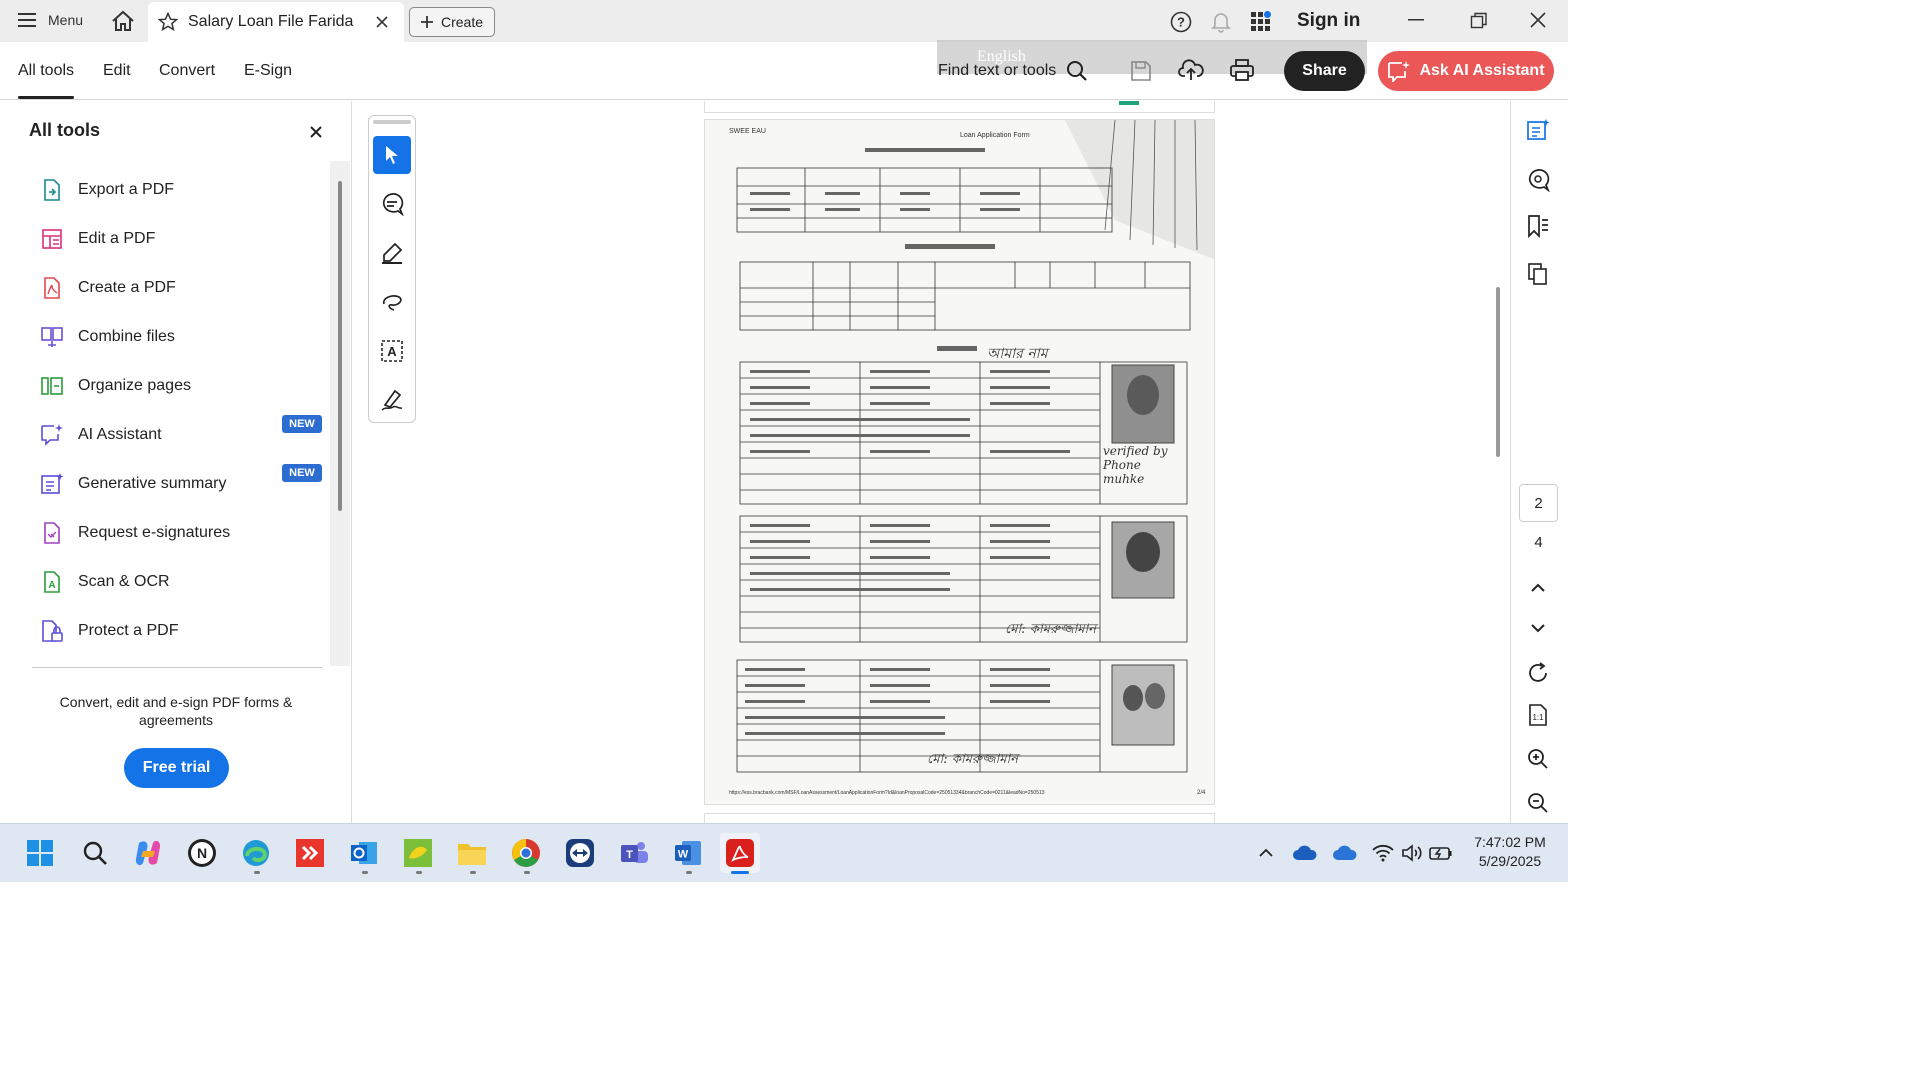  I want to click on star-icon, so click(168, 22).